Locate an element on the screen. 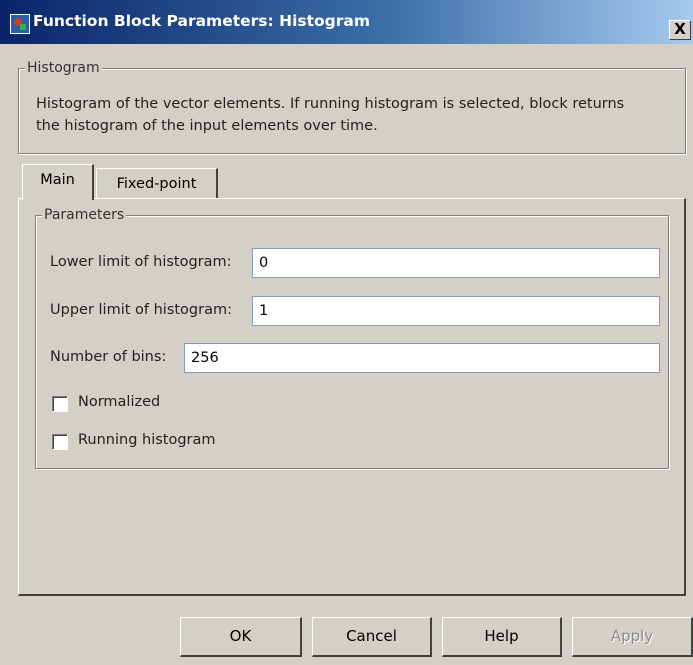 The width and height of the screenshot is (693, 665). window-title: Function Block Parameters: Histogram is located at coordinates (202, 21).